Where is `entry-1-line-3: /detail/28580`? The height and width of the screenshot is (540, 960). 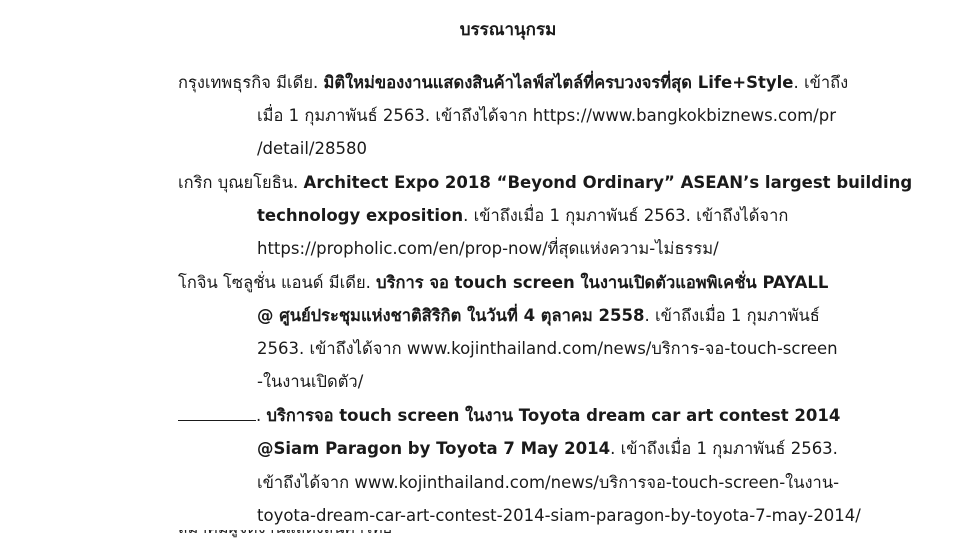 entry-1-line-3: /detail/28580 is located at coordinates (312, 149).